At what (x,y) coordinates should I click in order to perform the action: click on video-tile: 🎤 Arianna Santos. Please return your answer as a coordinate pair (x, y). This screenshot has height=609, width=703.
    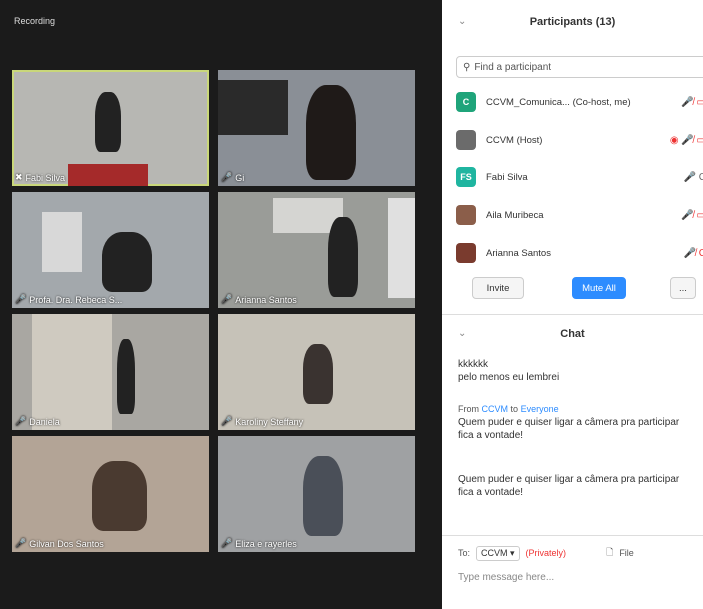
    Looking at the image, I should click on (316, 250).